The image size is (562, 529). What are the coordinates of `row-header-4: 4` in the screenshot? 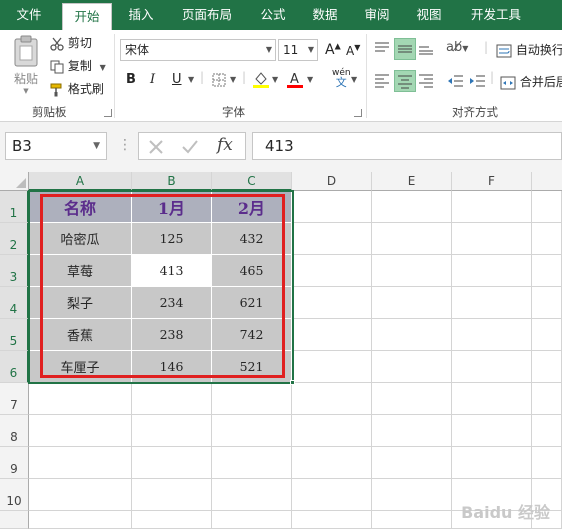 It's located at (14, 303).